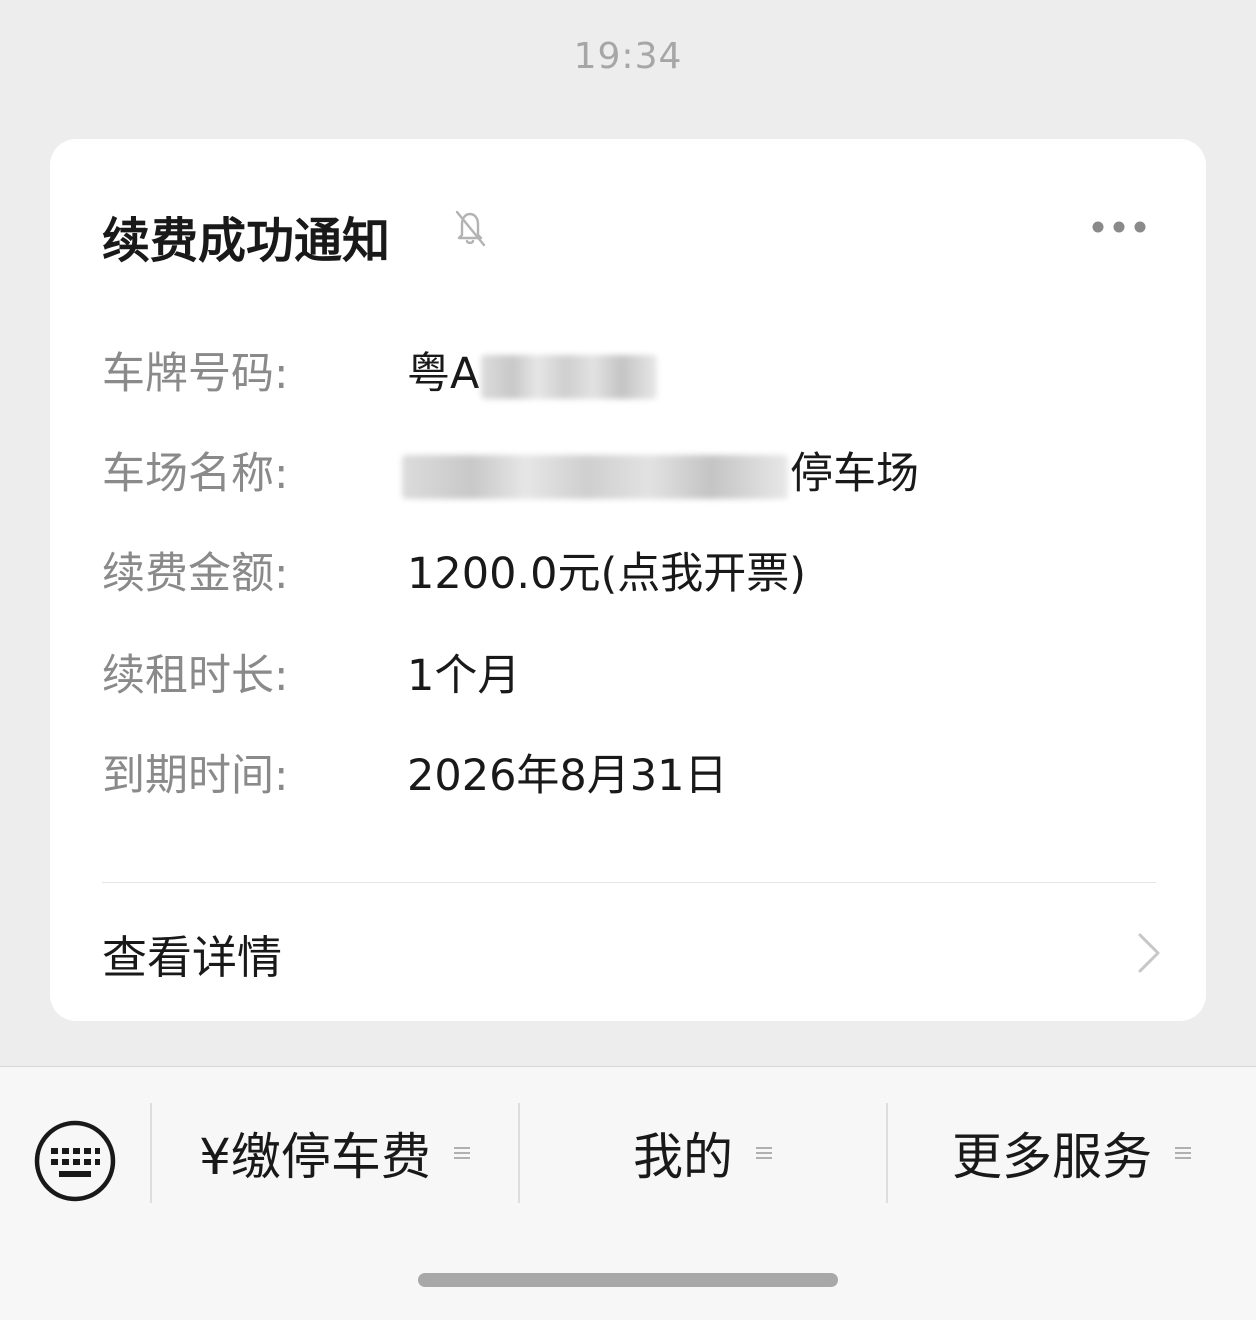  I want to click on menu-item-pay-parking: ¥缴停车费, so click(335, 1153).